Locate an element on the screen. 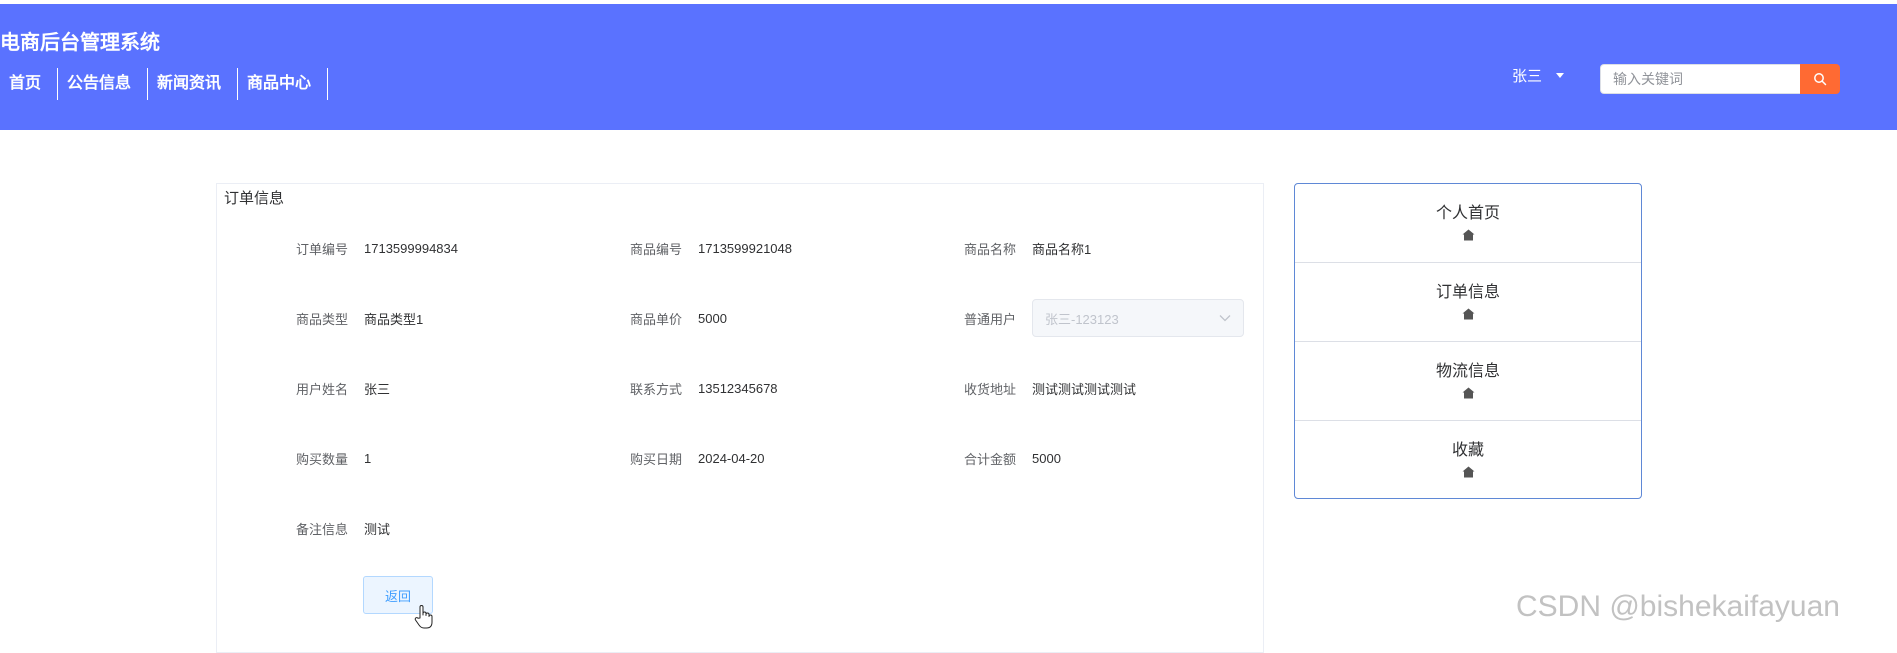  side-menu: 个人首页 订单信息 物流信息 收藏 is located at coordinates (1468, 341).